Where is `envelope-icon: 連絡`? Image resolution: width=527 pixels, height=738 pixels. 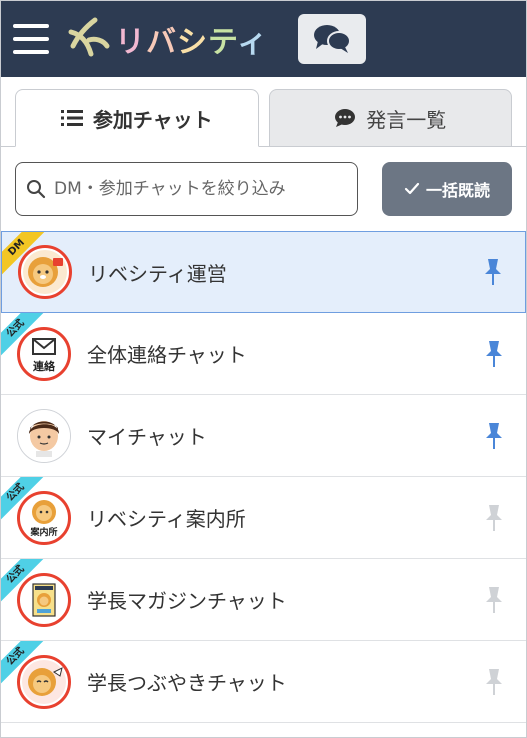
envelope-icon: 連絡 is located at coordinates (44, 353).